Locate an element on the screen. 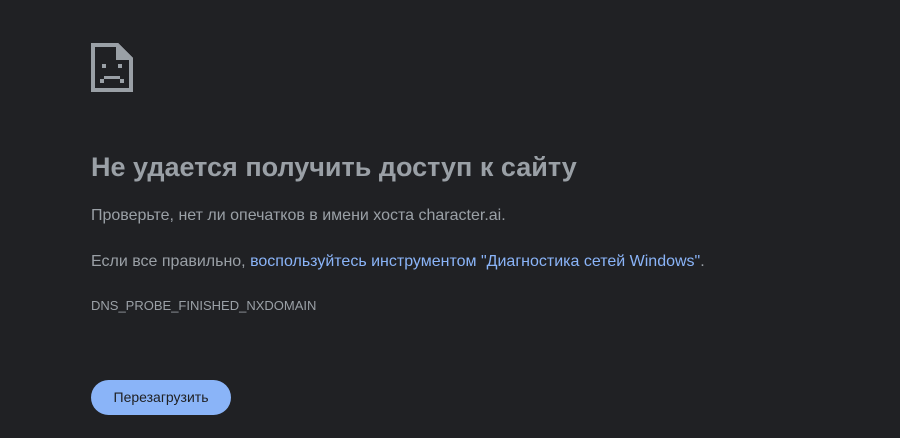 The height and width of the screenshot is (438, 900). page-title: Не удается получить доступ к сайту is located at coordinates (334, 167).